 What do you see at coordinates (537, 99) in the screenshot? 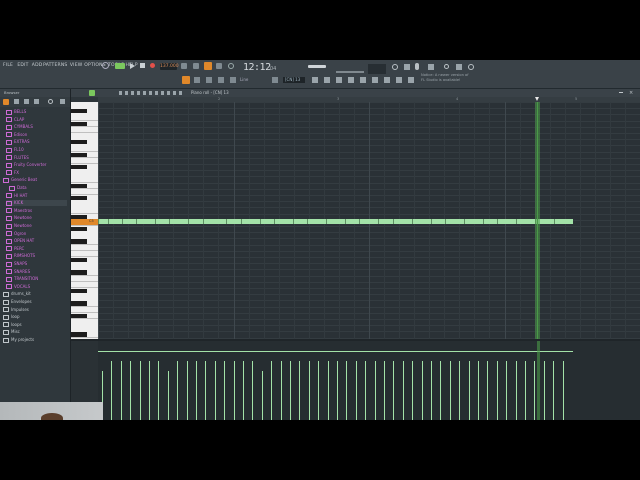
I see `playhead-marker` at bounding box center [537, 99].